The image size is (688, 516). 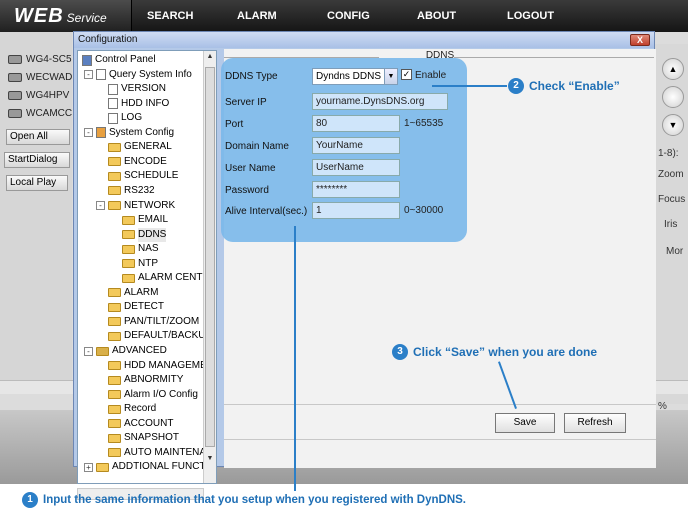 I want to click on tree-item-label: LOG, so click(x=132, y=118).